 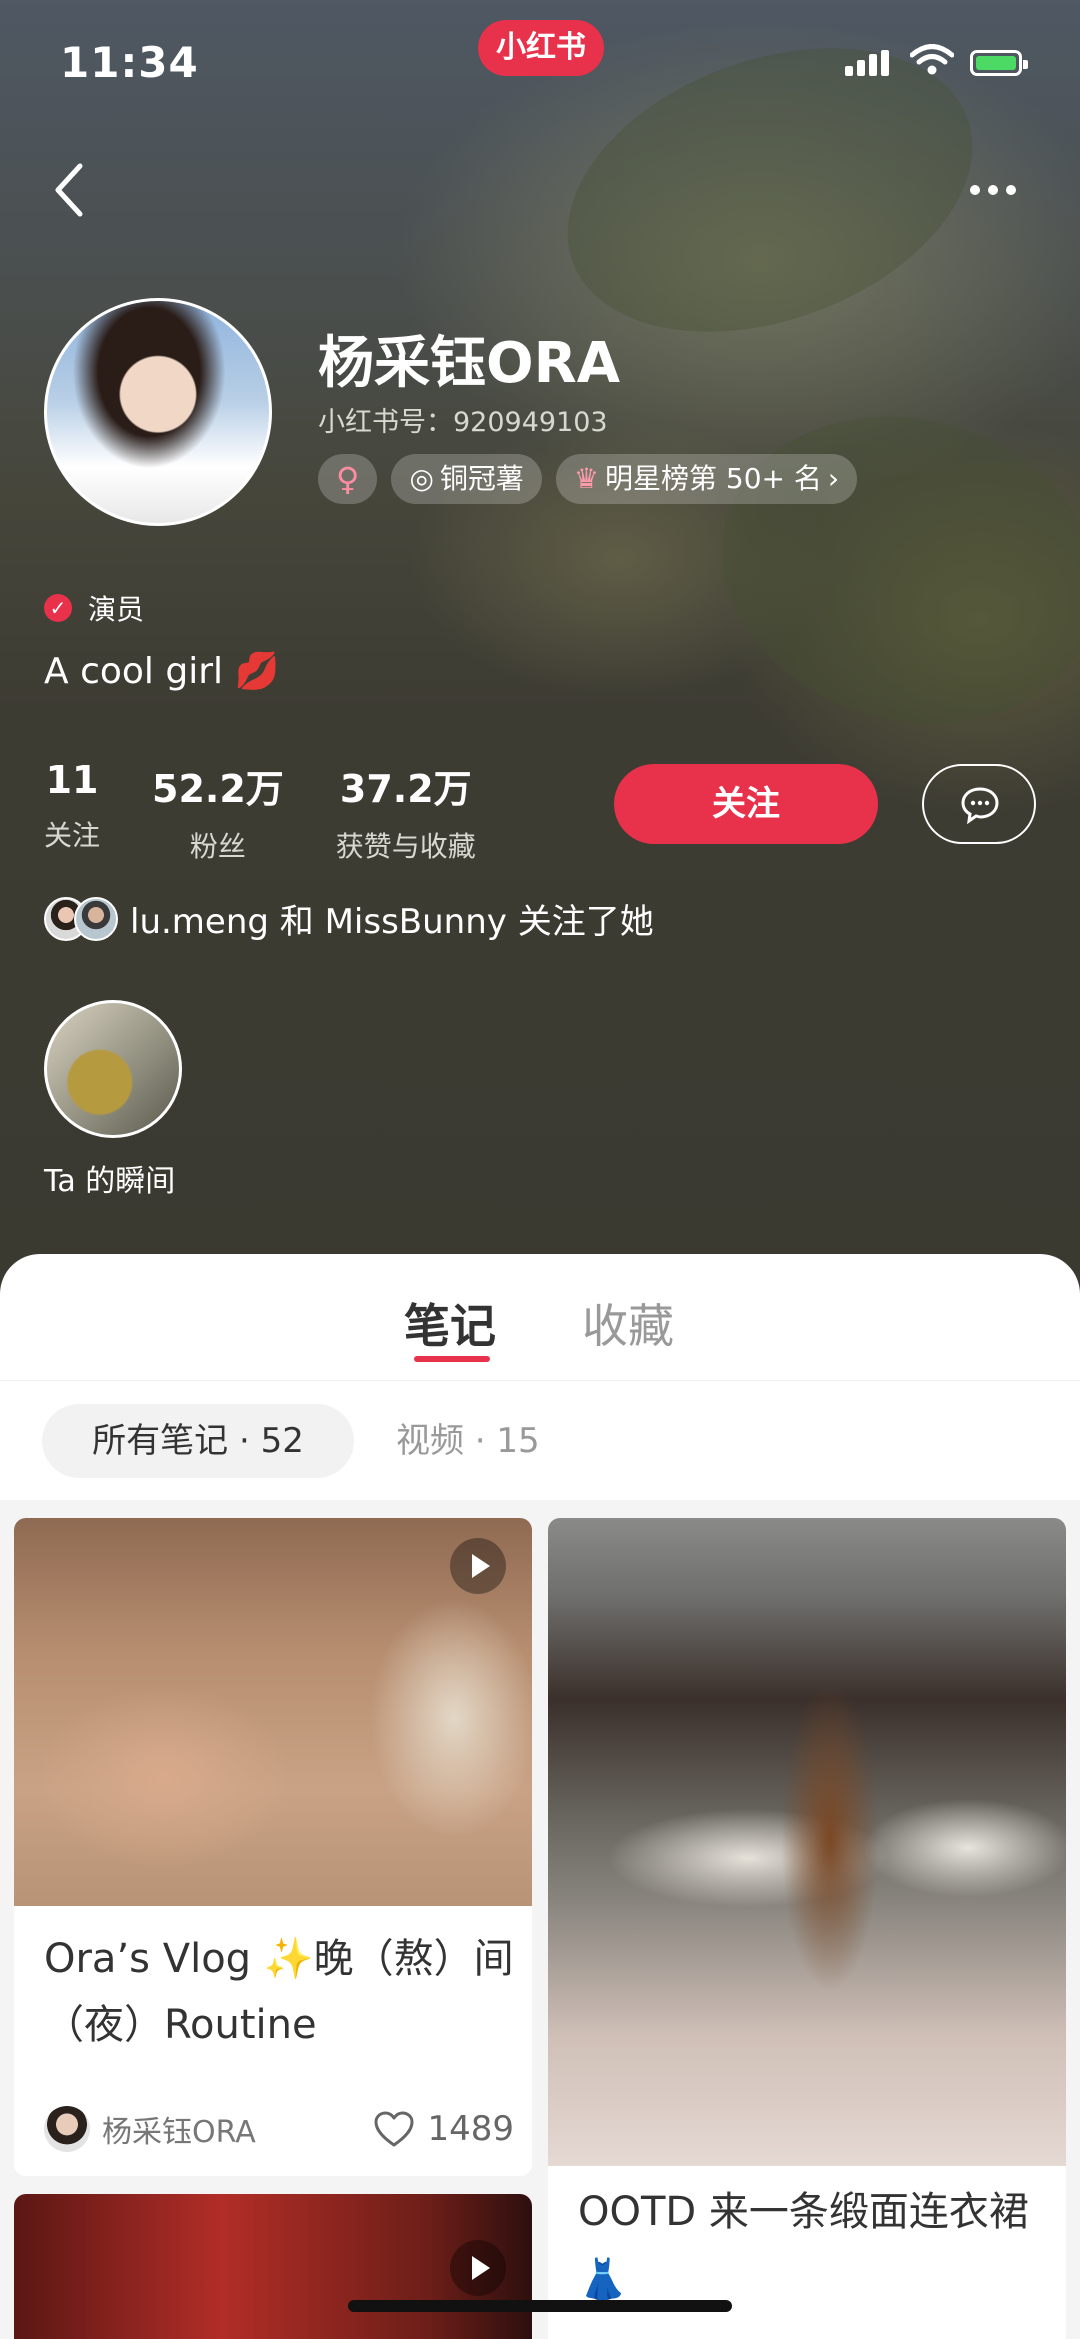 I want to click on note-cover-image, so click(x=807, y=1842).